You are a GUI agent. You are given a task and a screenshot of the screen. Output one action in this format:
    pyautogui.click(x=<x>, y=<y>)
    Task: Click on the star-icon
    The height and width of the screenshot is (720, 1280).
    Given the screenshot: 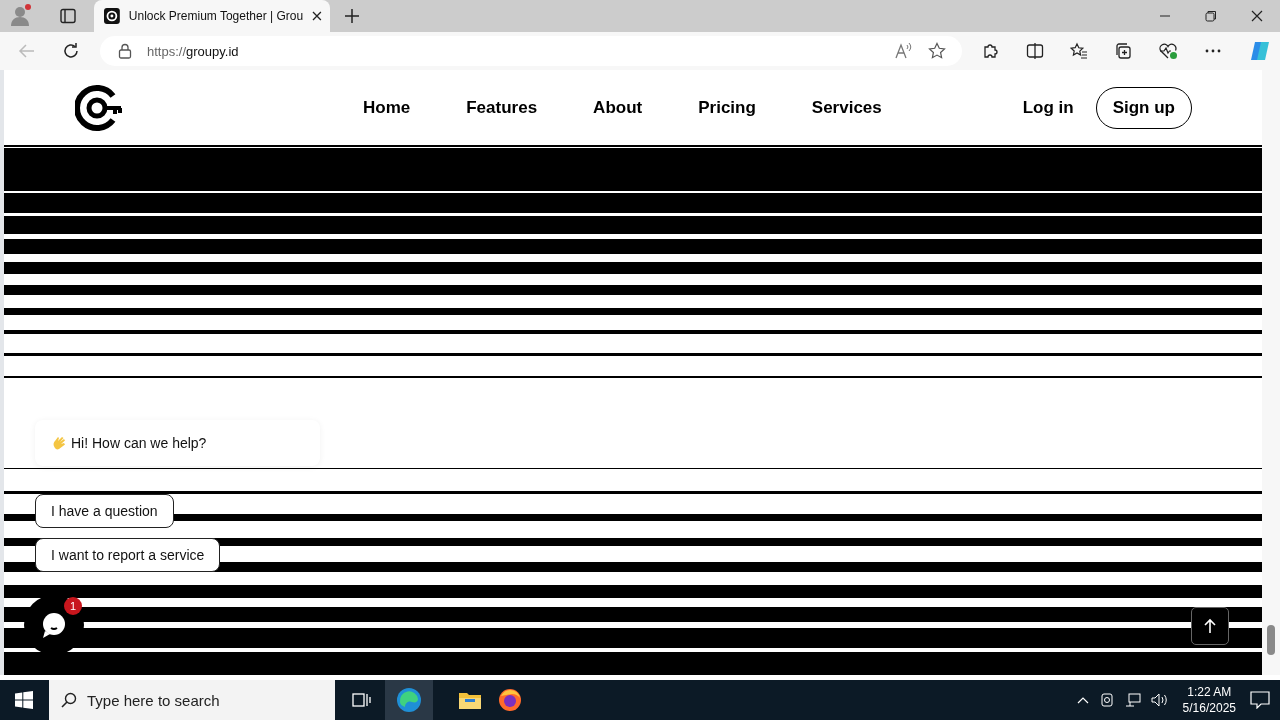 What is the action you would take?
    pyautogui.click(x=937, y=51)
    